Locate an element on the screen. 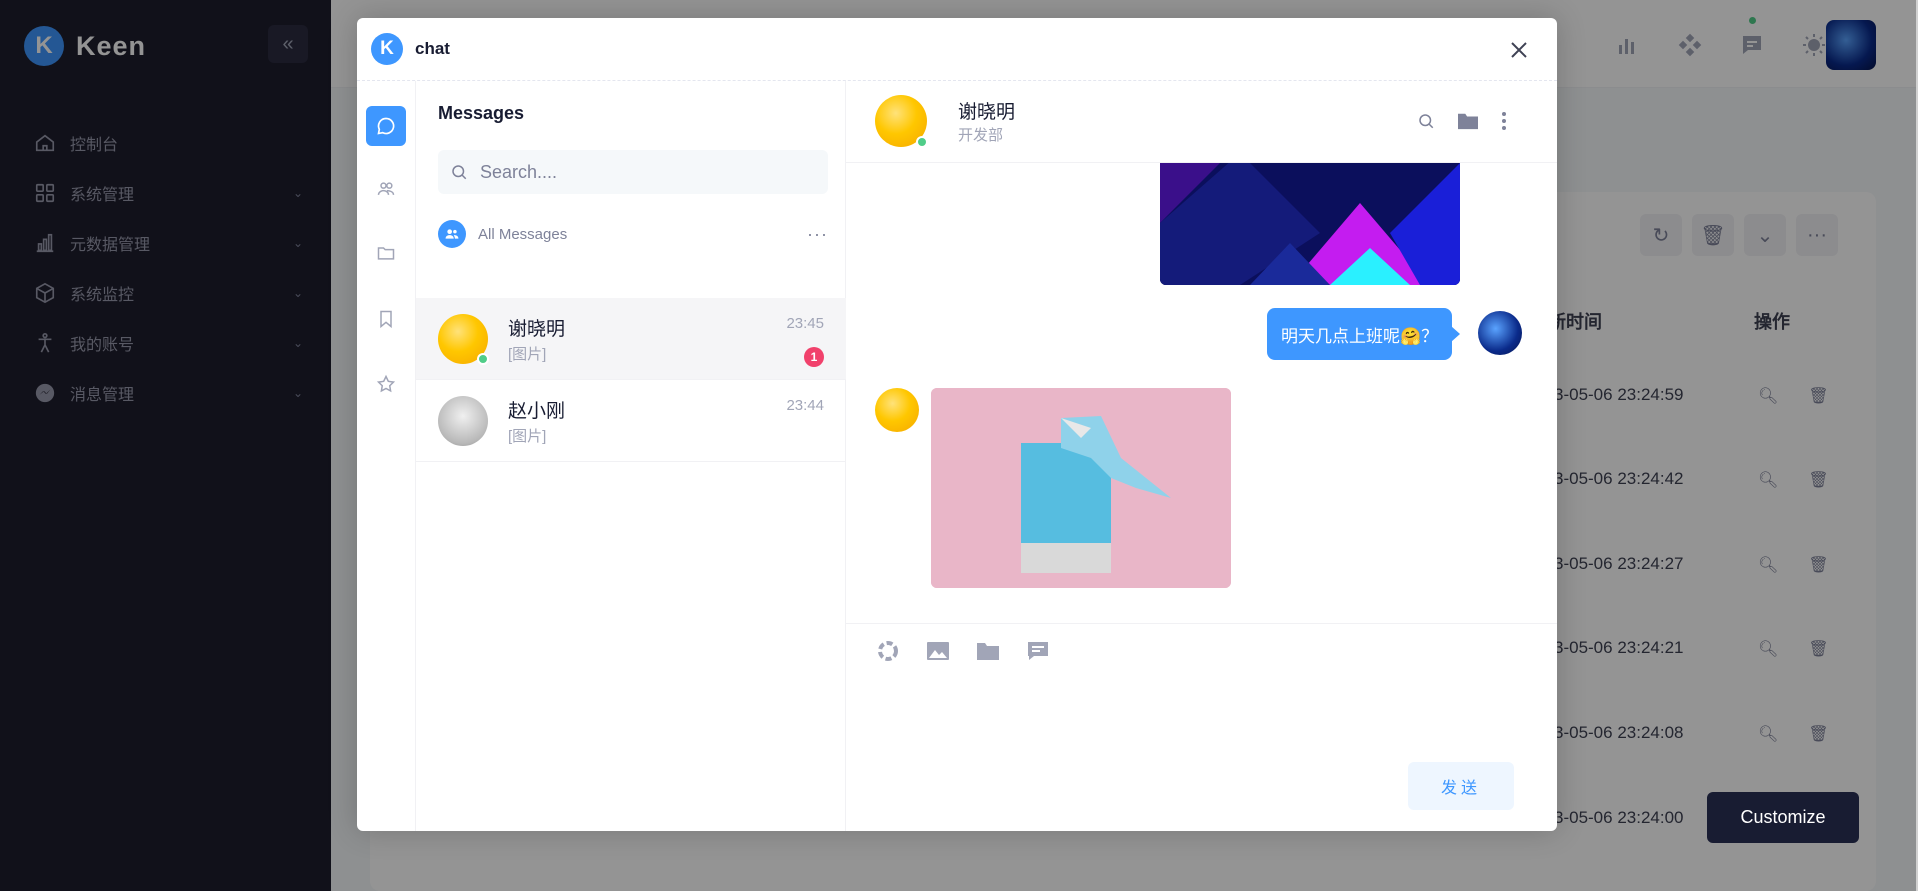 The width and height of the screenshot is (1918, 891). composer-tools is located at coordinates (963, 651).